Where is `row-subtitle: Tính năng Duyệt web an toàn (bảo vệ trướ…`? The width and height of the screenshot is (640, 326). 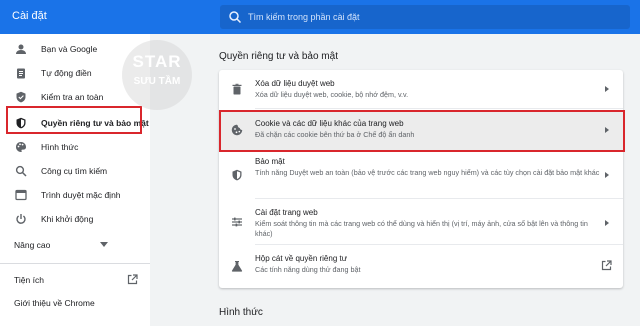
row-subtitle: Tính năng Duyệt web an toàn (bảo vệ trướ… is located at coordinates (427, 172).